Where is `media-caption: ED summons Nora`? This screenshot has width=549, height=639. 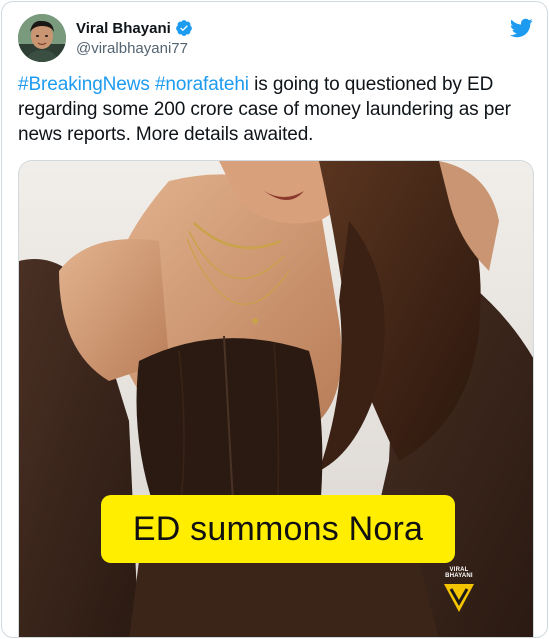
media-caption: ED summons Nora is located at coordinates (278, 528).